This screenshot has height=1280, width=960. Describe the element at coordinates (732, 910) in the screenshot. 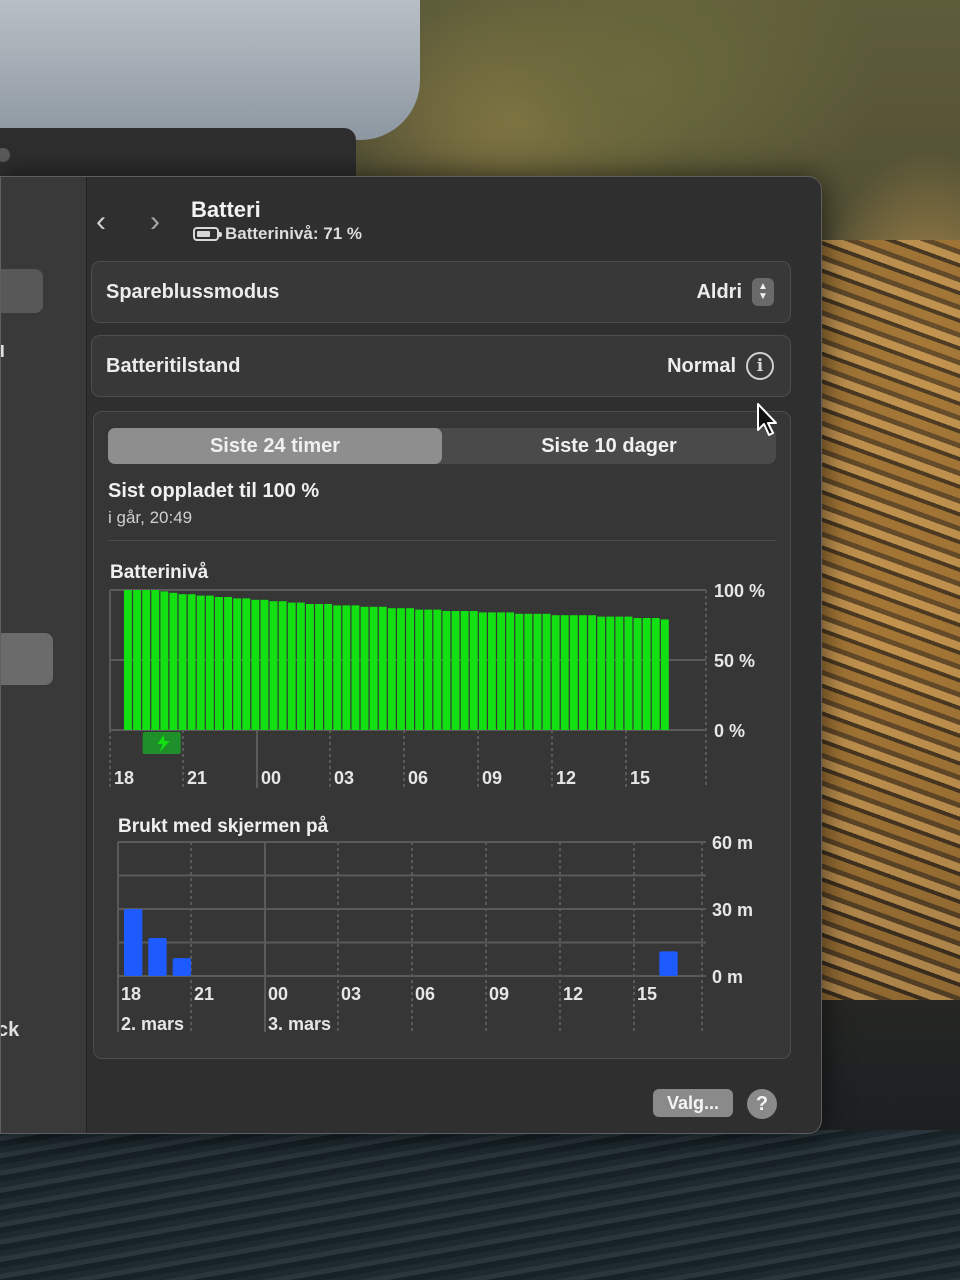

I see `screen-y-tick-label: 30 m` at that location.